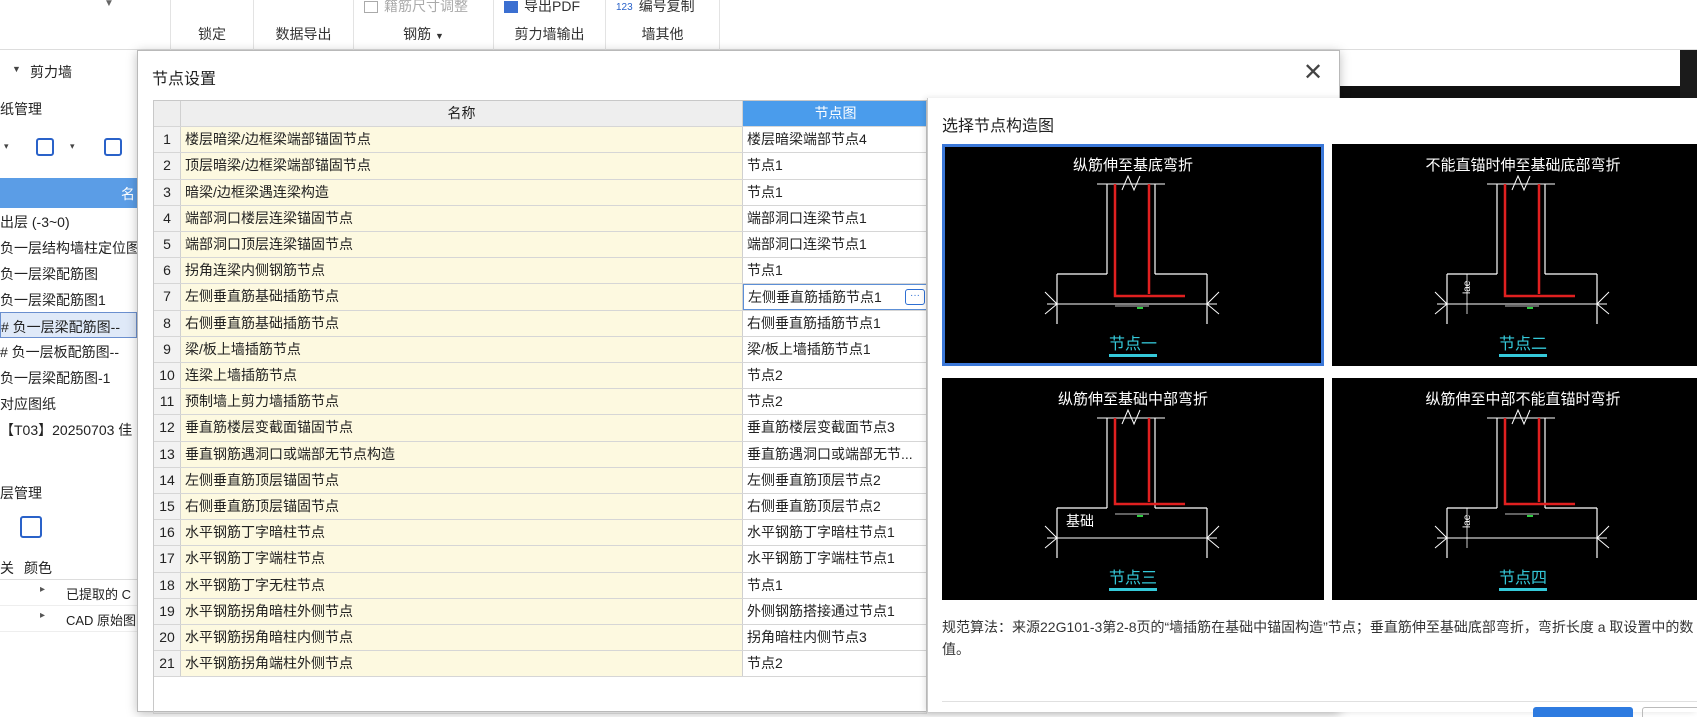 The image size is (1697, 717). I want to click on table-row: 21 水平钢筋拐角端柱外侧节点 节点2, so click(540, 664).